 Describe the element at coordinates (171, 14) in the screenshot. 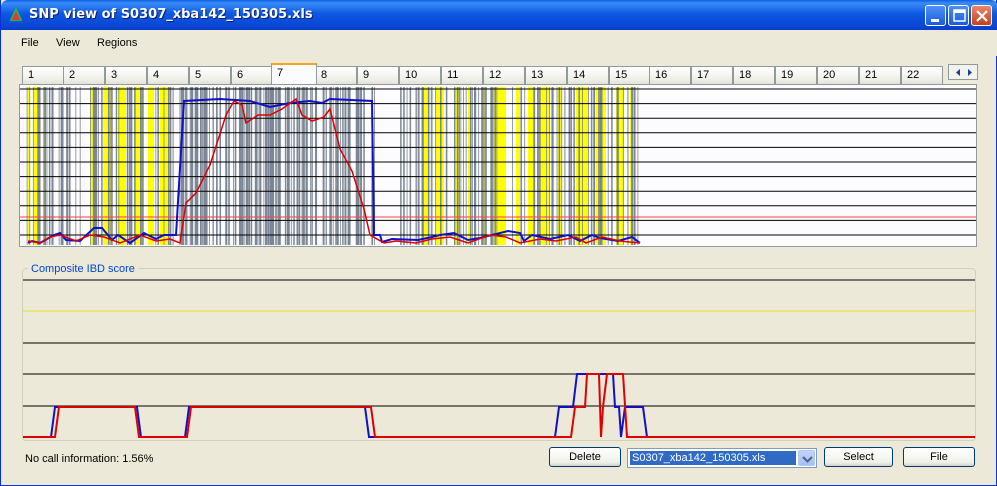

I see `window-title: SNP view of S0307_xba142_150305.xls` at that location.